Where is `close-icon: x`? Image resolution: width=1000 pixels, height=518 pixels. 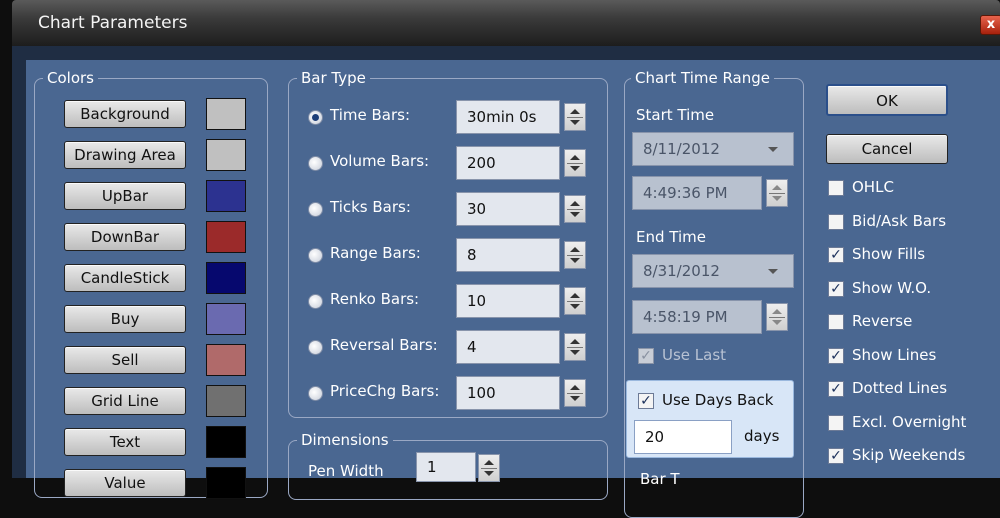 close-icon: x is located at coordinates (991, 24).